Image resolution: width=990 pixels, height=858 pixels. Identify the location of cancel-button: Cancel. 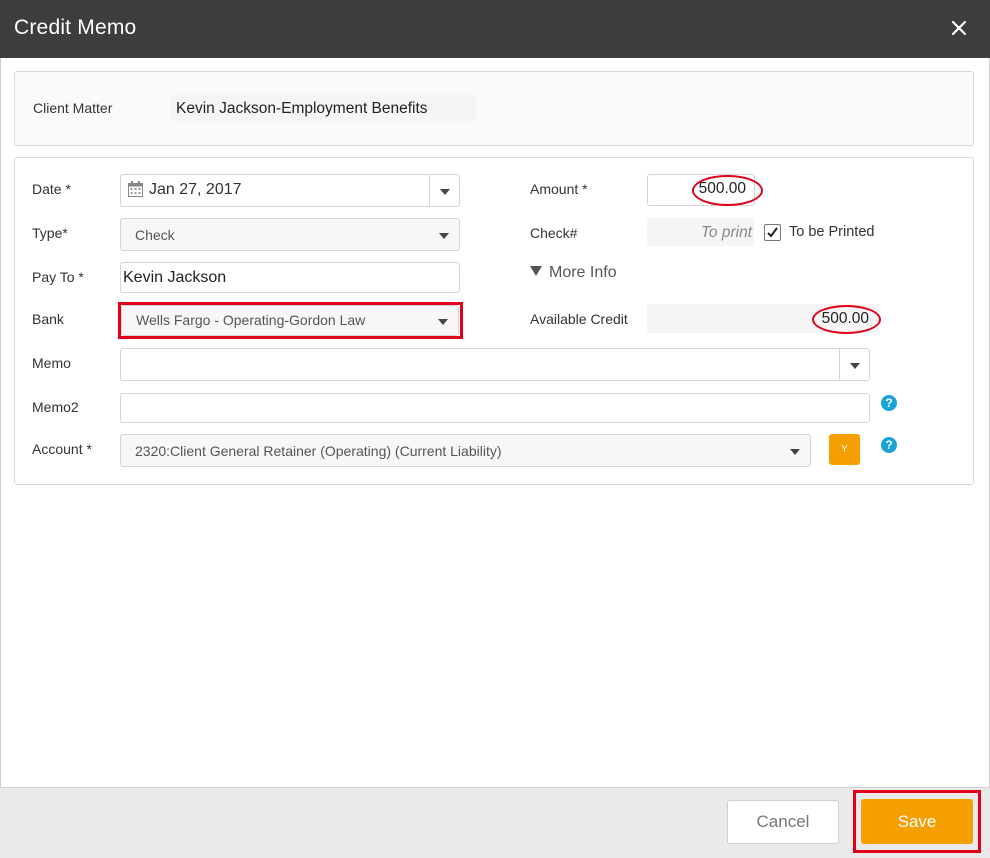
(783, 822).